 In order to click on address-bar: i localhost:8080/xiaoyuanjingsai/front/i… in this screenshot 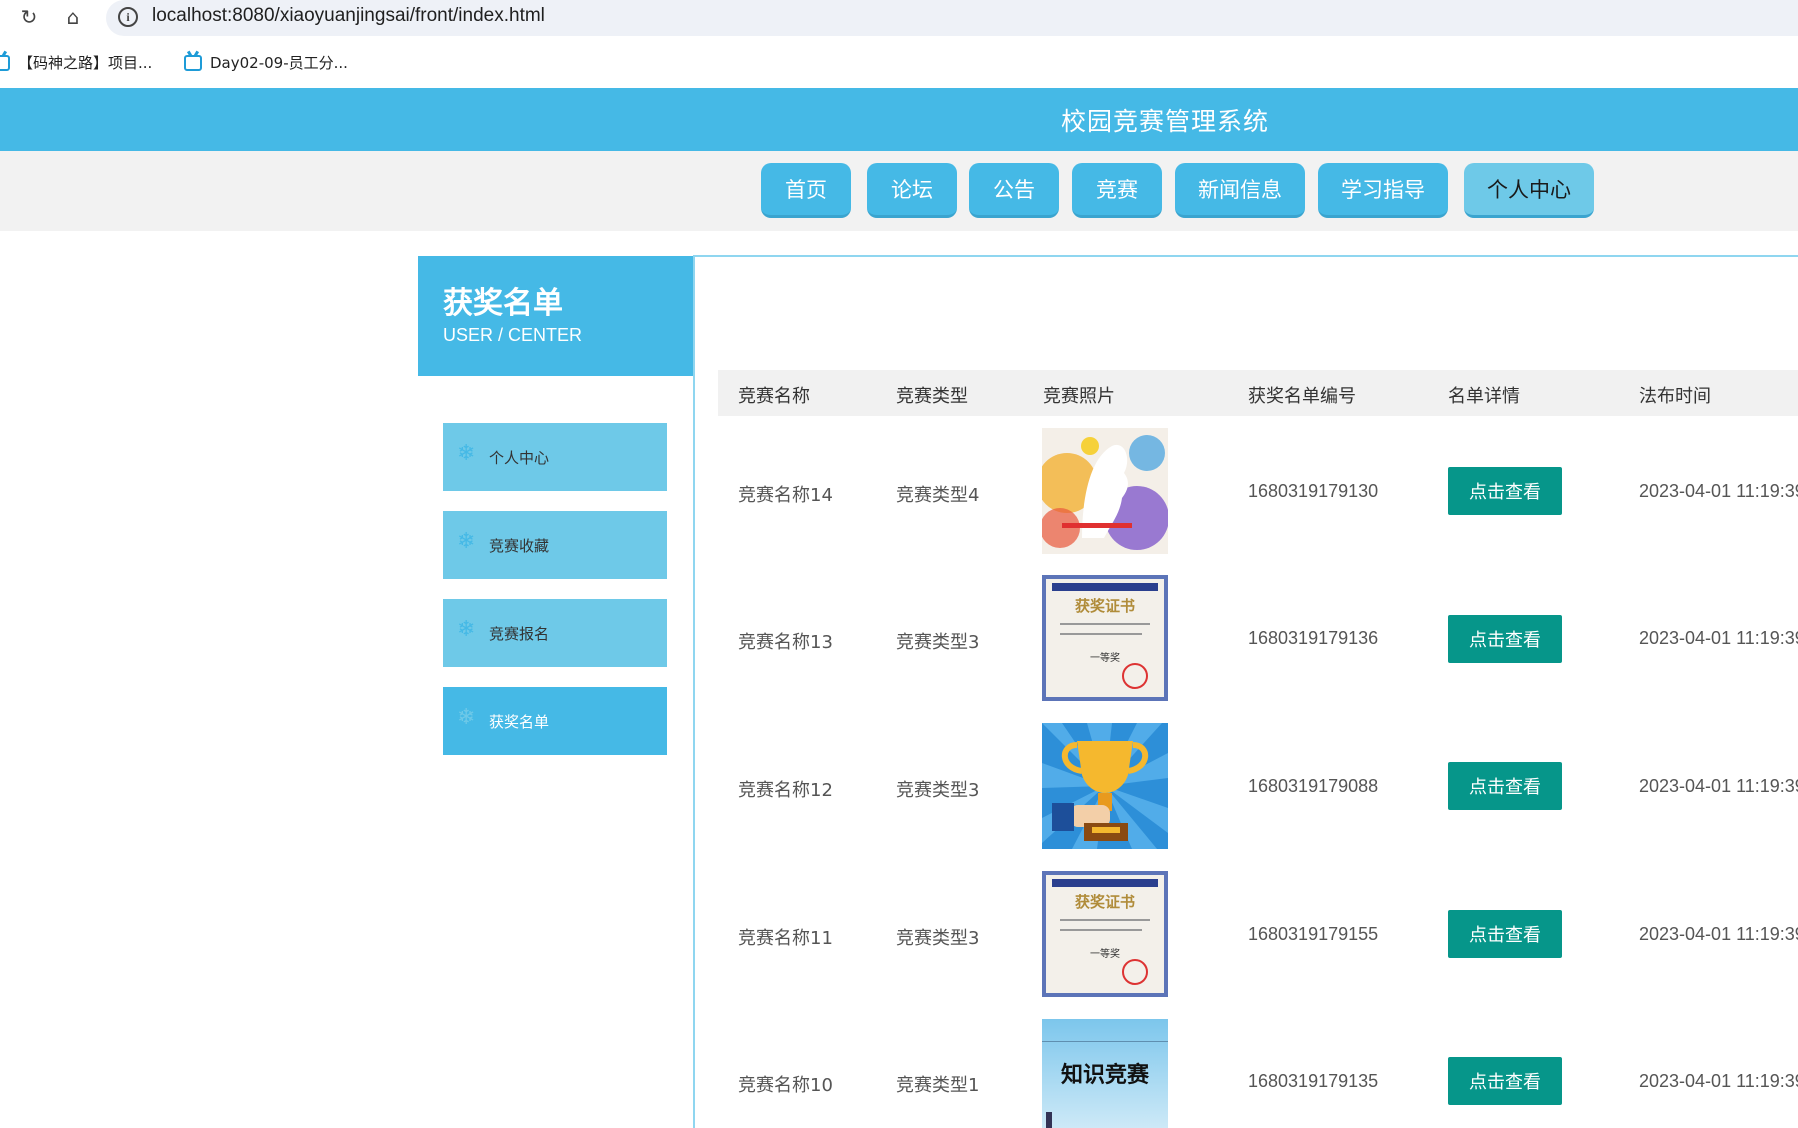, I will do `click(952, 18)`.